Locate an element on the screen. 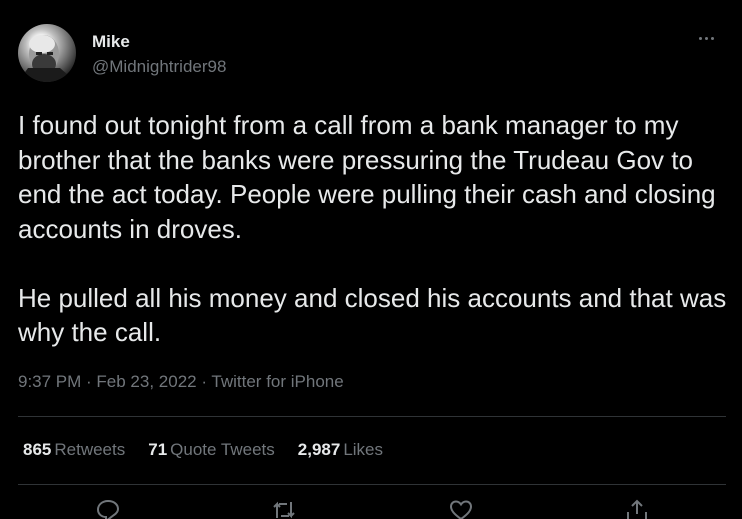  author-display-name: Mike is located at coordinates (159, 42).